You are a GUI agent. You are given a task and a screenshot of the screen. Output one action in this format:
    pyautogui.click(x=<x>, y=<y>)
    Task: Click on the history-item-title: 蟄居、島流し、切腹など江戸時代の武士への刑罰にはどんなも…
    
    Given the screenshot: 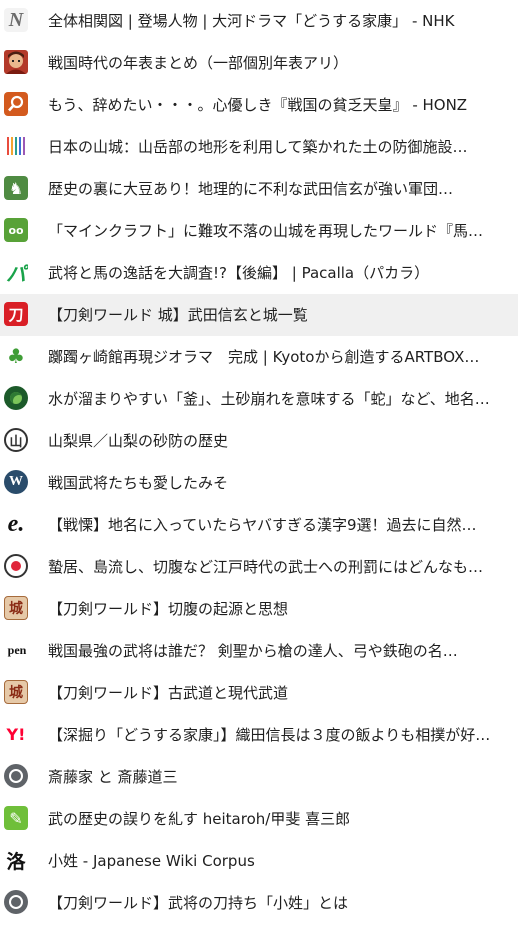 What is the action you would take?
    pyautogui.click(x=266, y=567)
    